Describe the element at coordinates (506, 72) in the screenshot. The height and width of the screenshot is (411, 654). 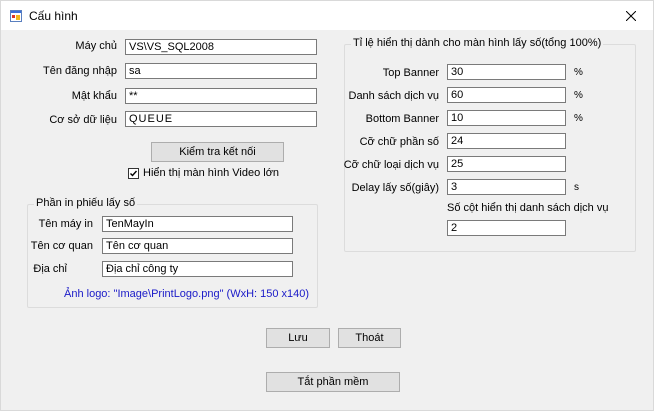
I see `top-banner-input` at that location.